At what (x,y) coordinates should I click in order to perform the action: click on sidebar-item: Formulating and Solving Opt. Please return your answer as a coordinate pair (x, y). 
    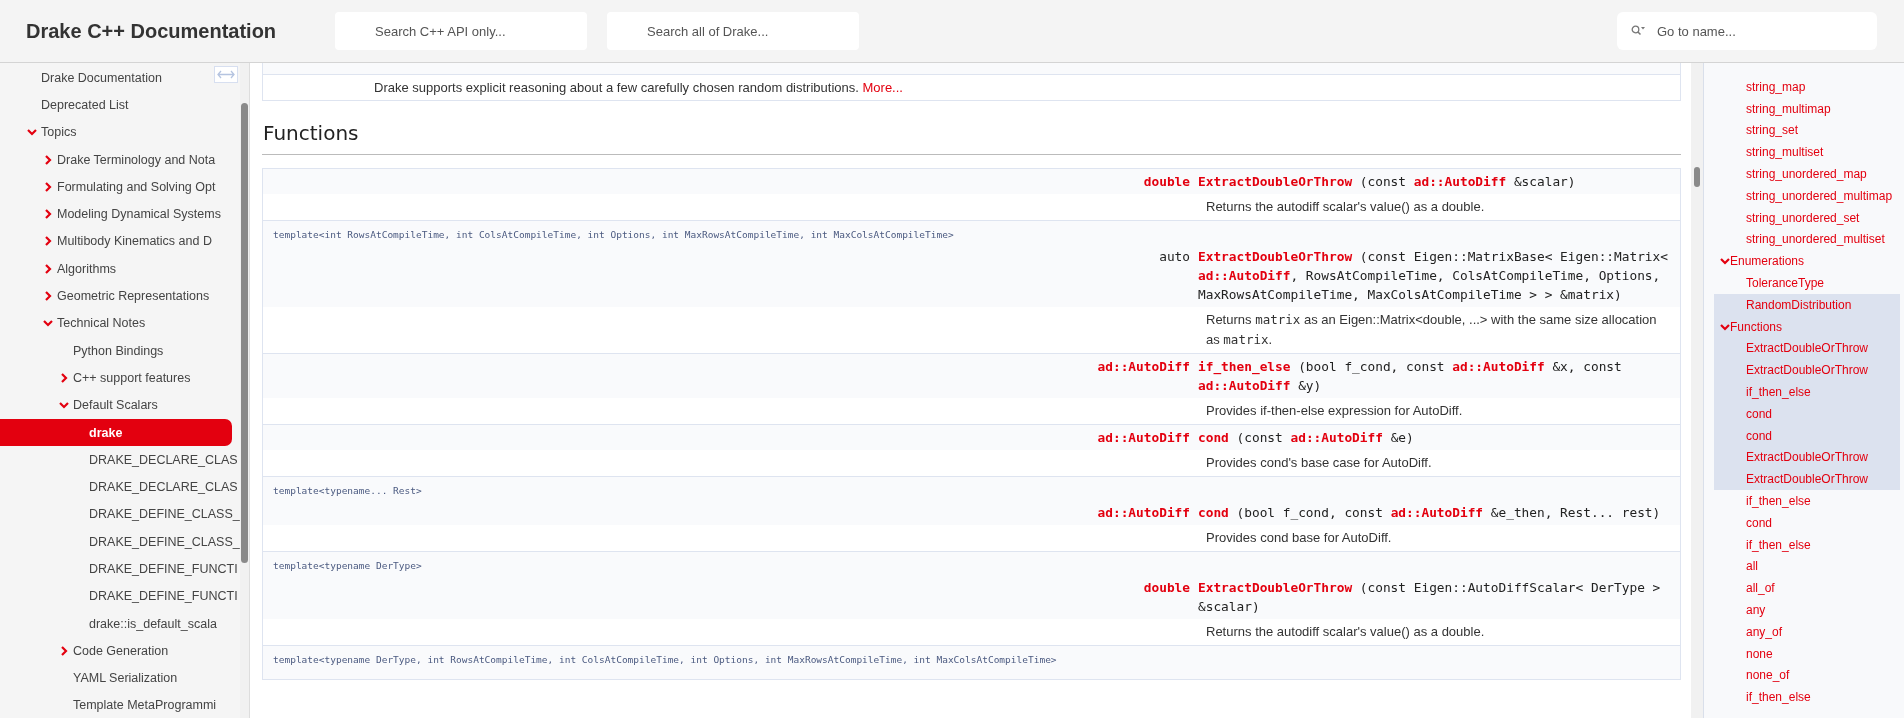
    Looking at the image, I should click on (119, 187).